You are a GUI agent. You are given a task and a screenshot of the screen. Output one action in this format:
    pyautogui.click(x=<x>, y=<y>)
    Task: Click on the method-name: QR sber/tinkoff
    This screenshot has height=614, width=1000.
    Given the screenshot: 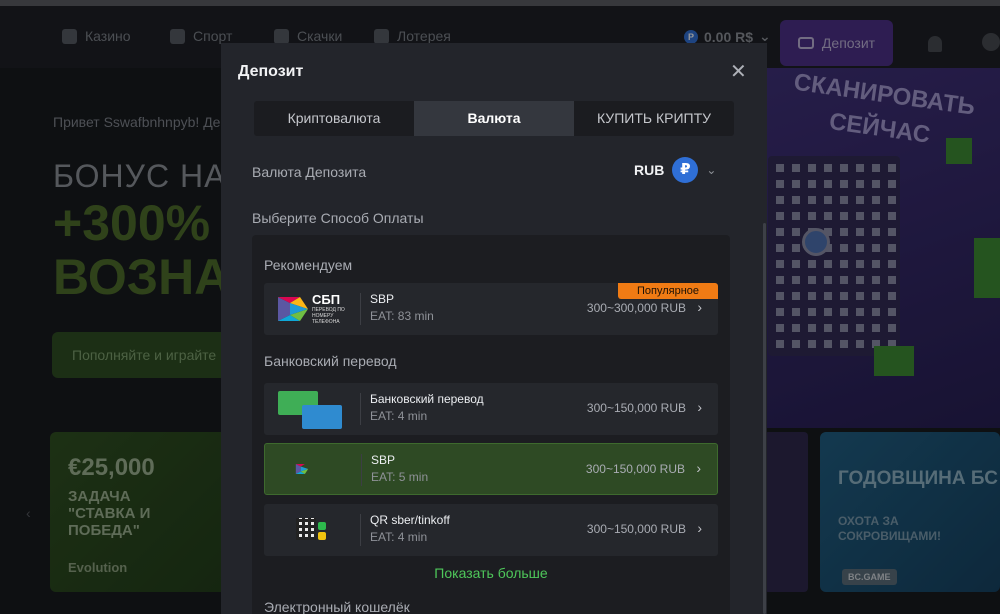 What is the action you would take?
    pyautogui.click(x=410, y=520)
    